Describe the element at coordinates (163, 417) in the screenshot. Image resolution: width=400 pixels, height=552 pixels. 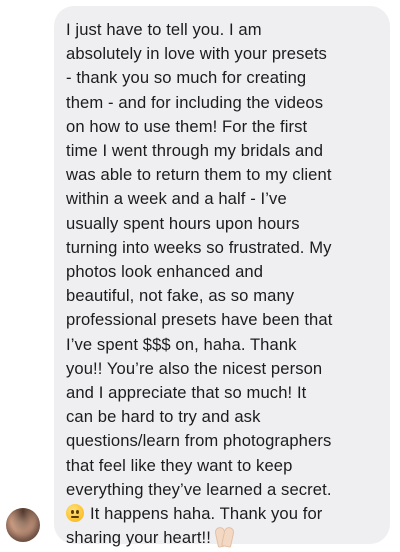
I see `message-line: can be hard to try and ask` at that location.